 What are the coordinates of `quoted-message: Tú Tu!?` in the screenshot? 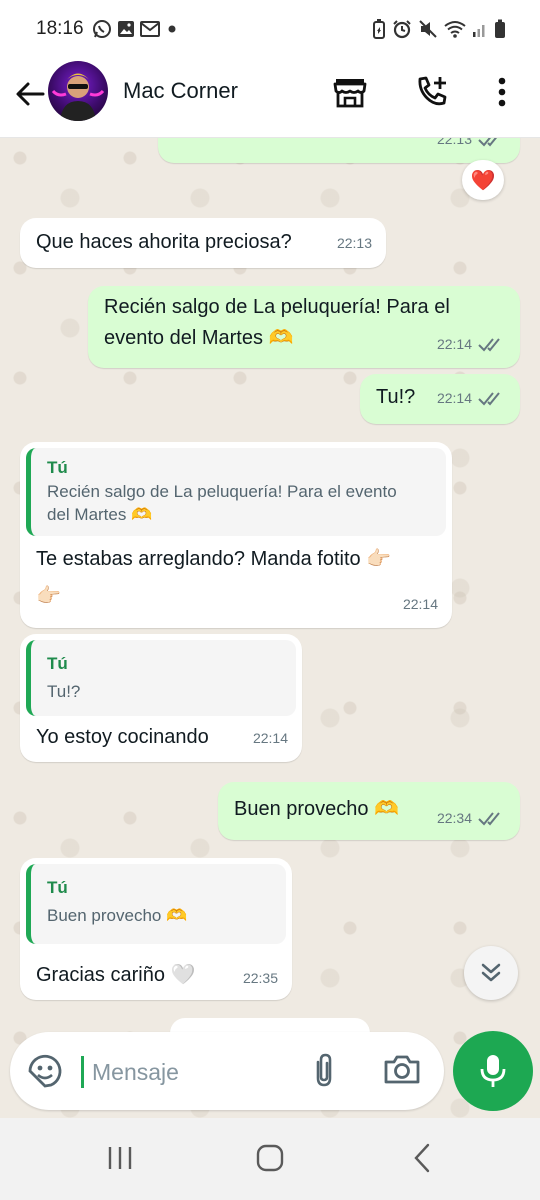 It's located at (161, 678).